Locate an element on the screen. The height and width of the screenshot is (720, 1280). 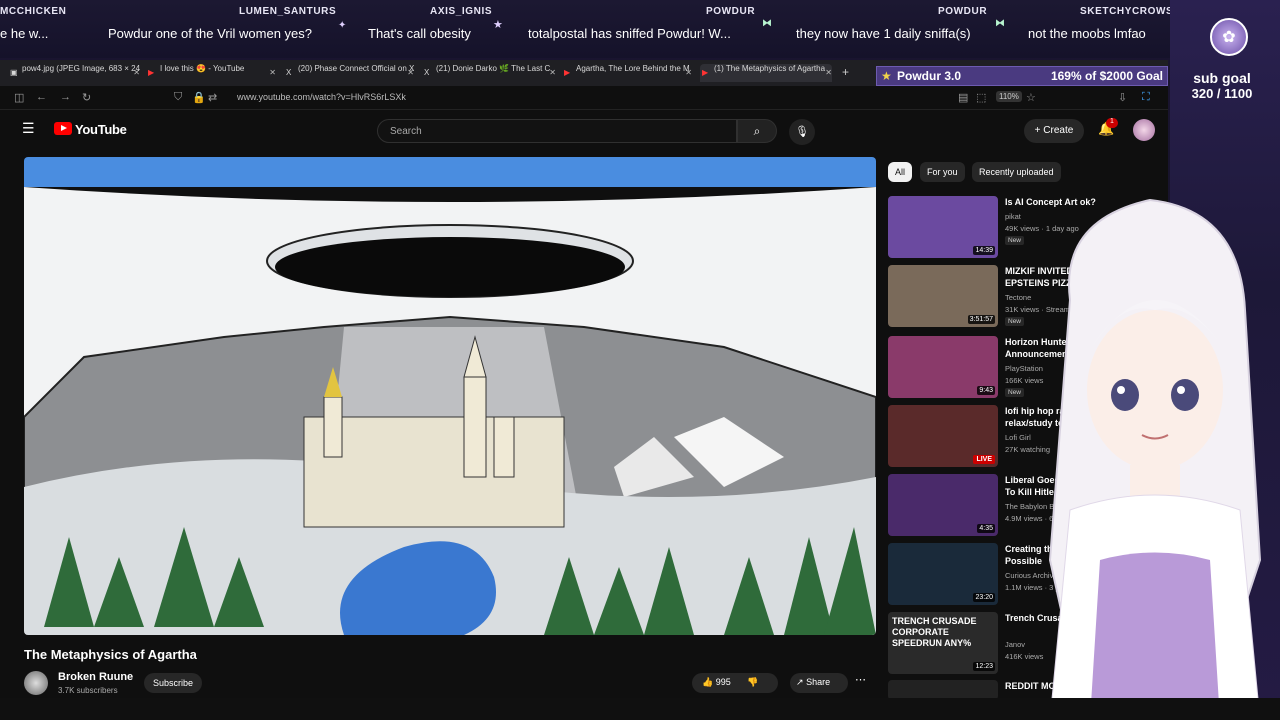
channel-name: Tectone is located at coordinates (1018, 297).